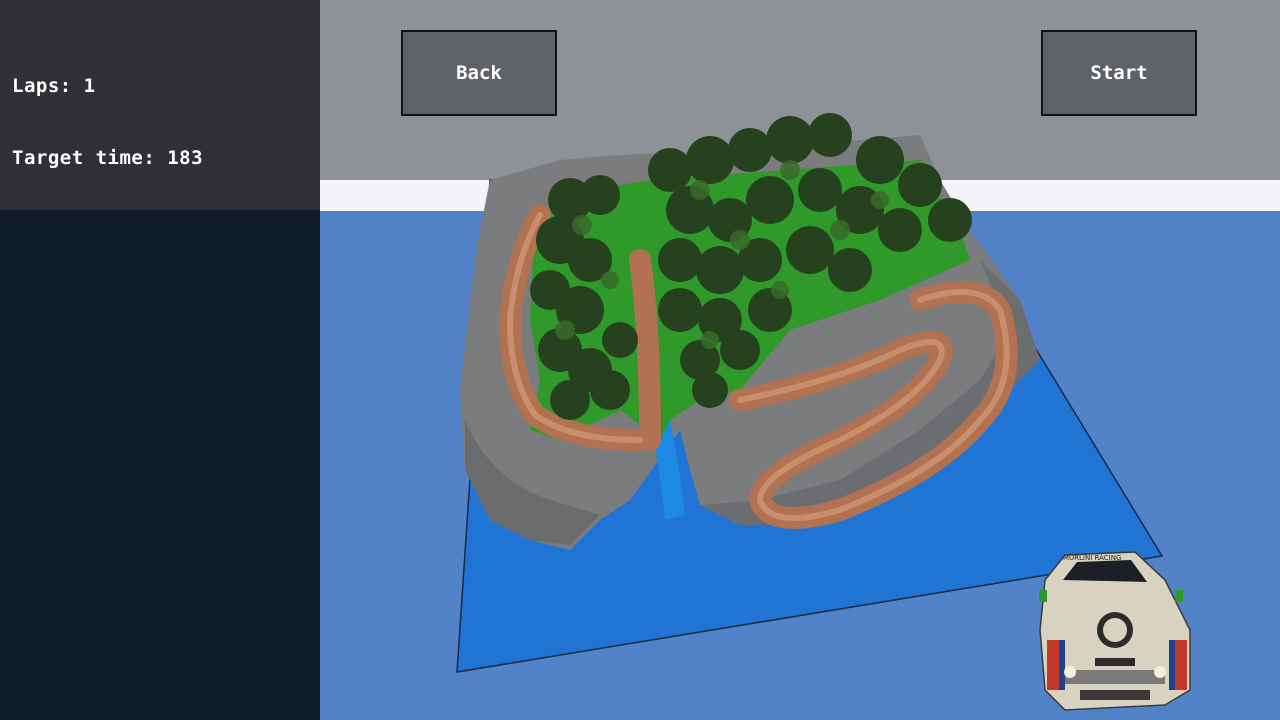 The image size is (1280, 720). I want to click on car-decal: MURLINI RACING, so click(1092, 558).